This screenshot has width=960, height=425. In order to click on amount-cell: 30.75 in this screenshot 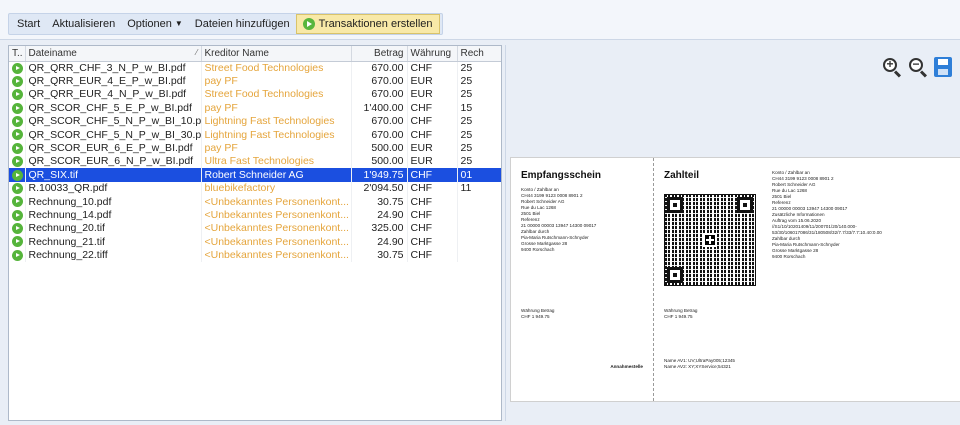, I will do `click(379, 201)`.